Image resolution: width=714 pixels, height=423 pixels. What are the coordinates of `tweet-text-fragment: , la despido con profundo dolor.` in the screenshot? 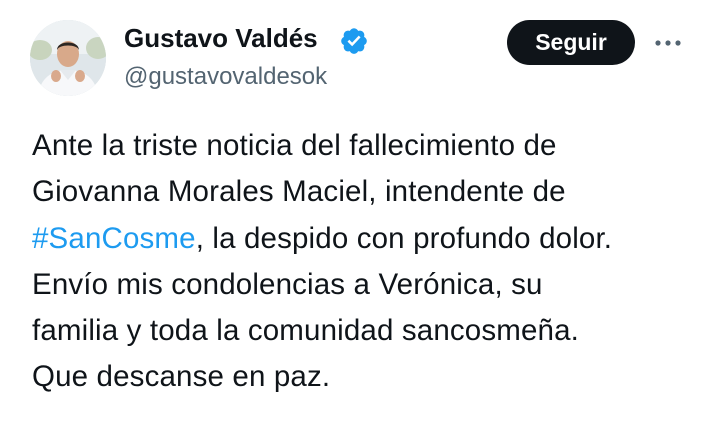 It's located at (404, 238).